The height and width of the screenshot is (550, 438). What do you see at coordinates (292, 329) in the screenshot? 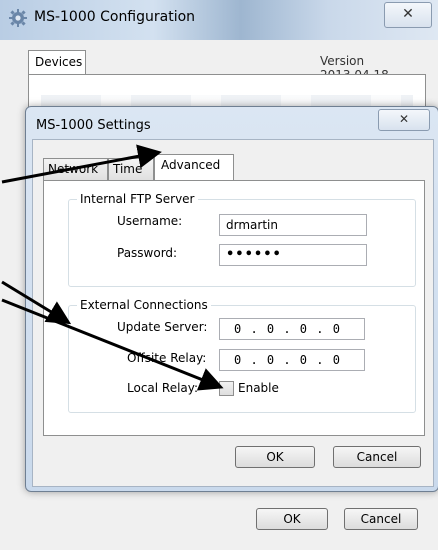
I see `update-server-ip-field: 0 . 0 . 0 . 0` at bounding box center [292, 329].